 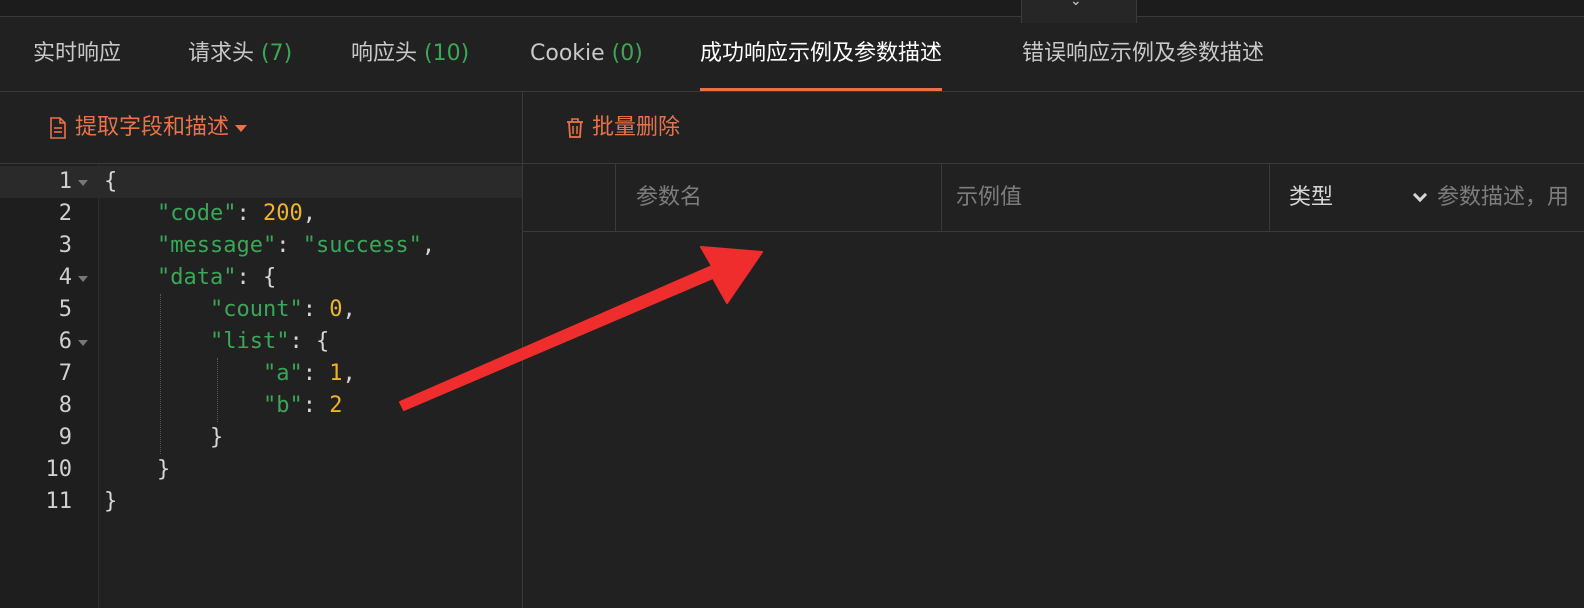 What do you see at coordinates (792, 11) in the screenshot?
I see `top-strip: ⌄` at bounding box center [792, 11].